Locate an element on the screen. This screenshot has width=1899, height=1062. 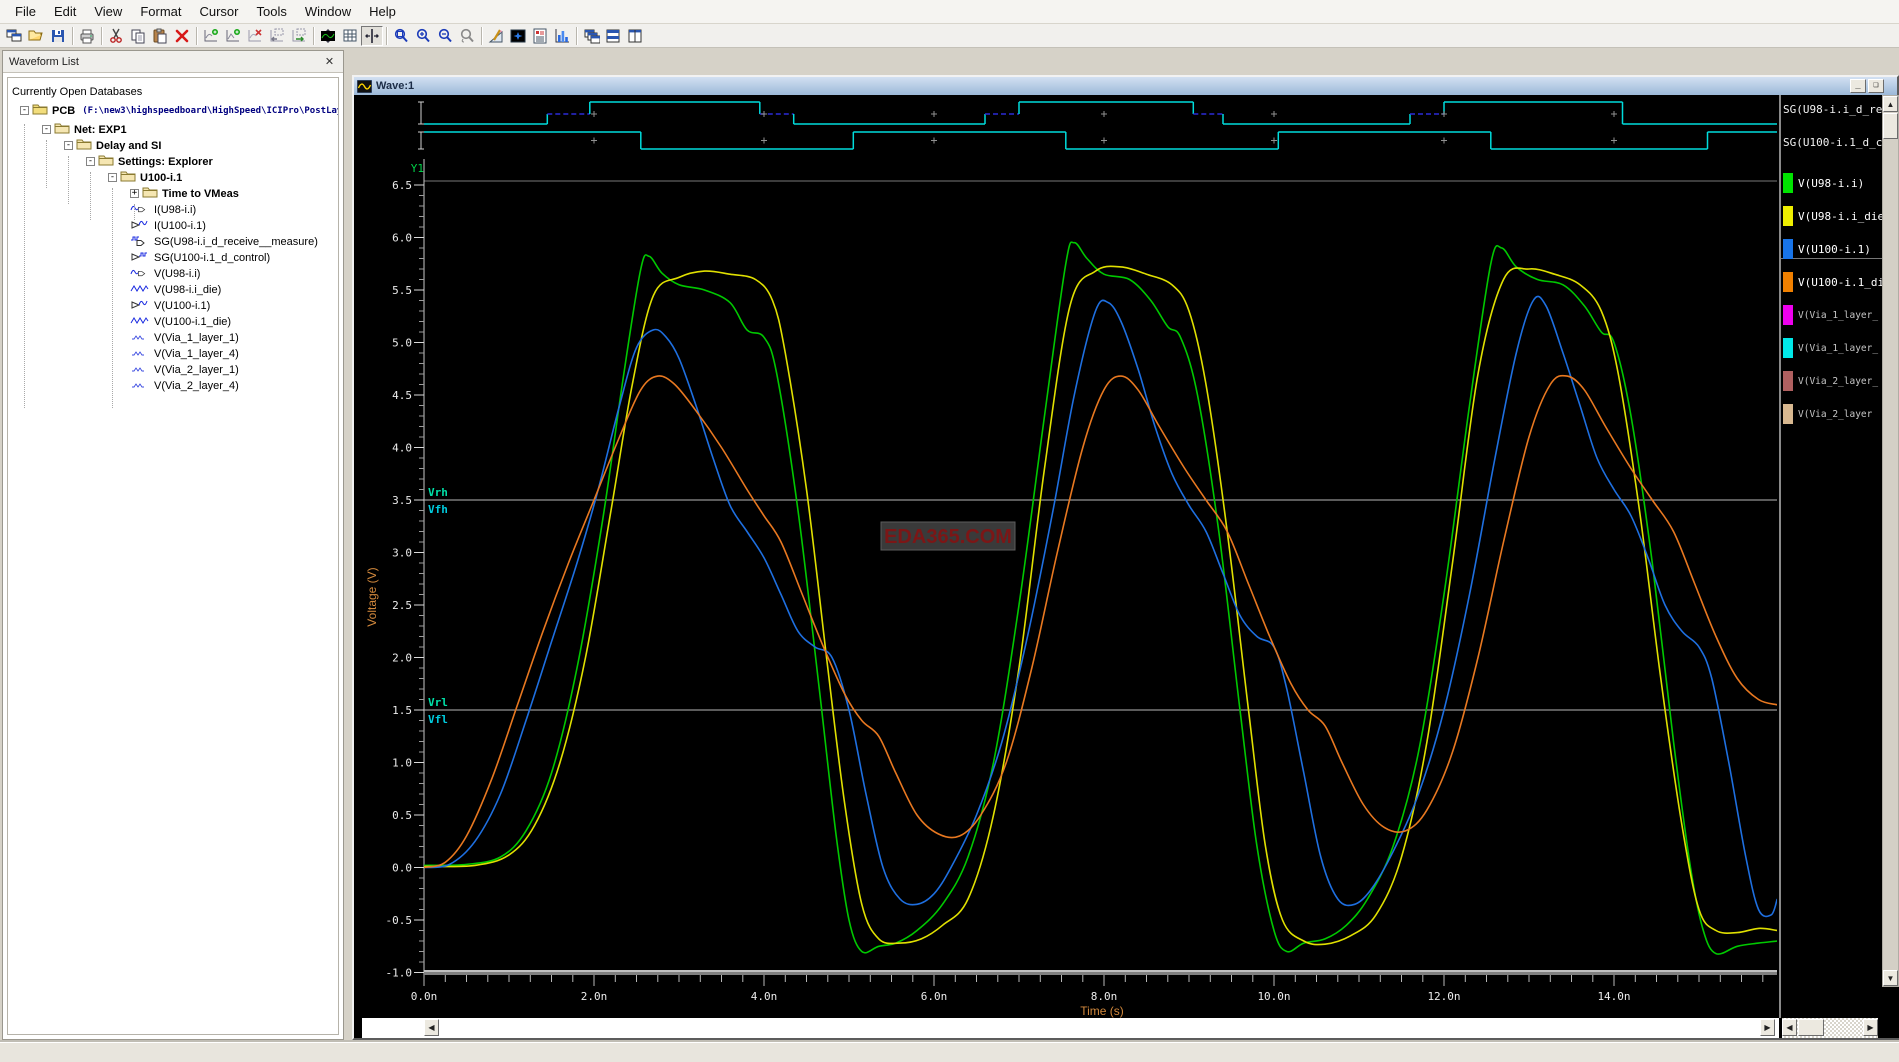
tree-folder-net-exp1: - Net: EXP1 is located at coordinates (67, 129).